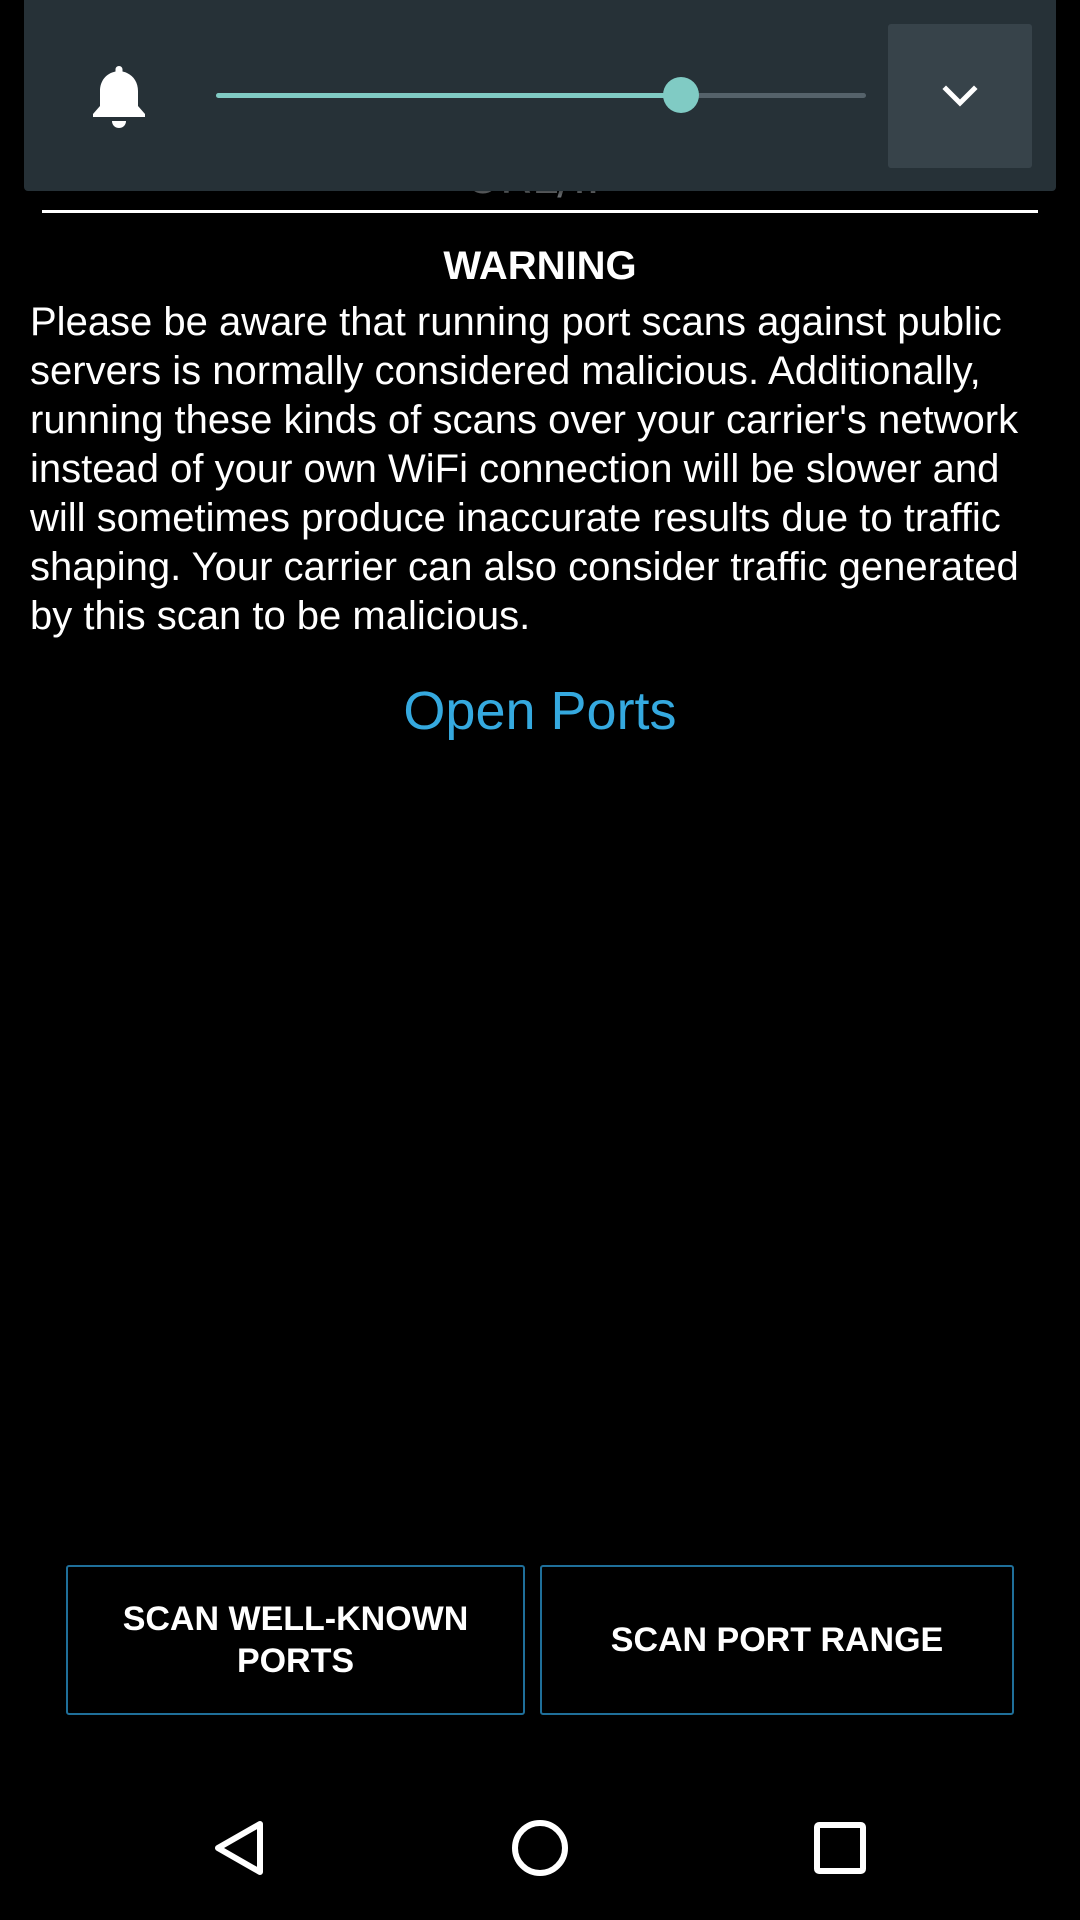  I want to click on scan-port-range-label: SCAN PORT RANGE, so click(777, 1640).